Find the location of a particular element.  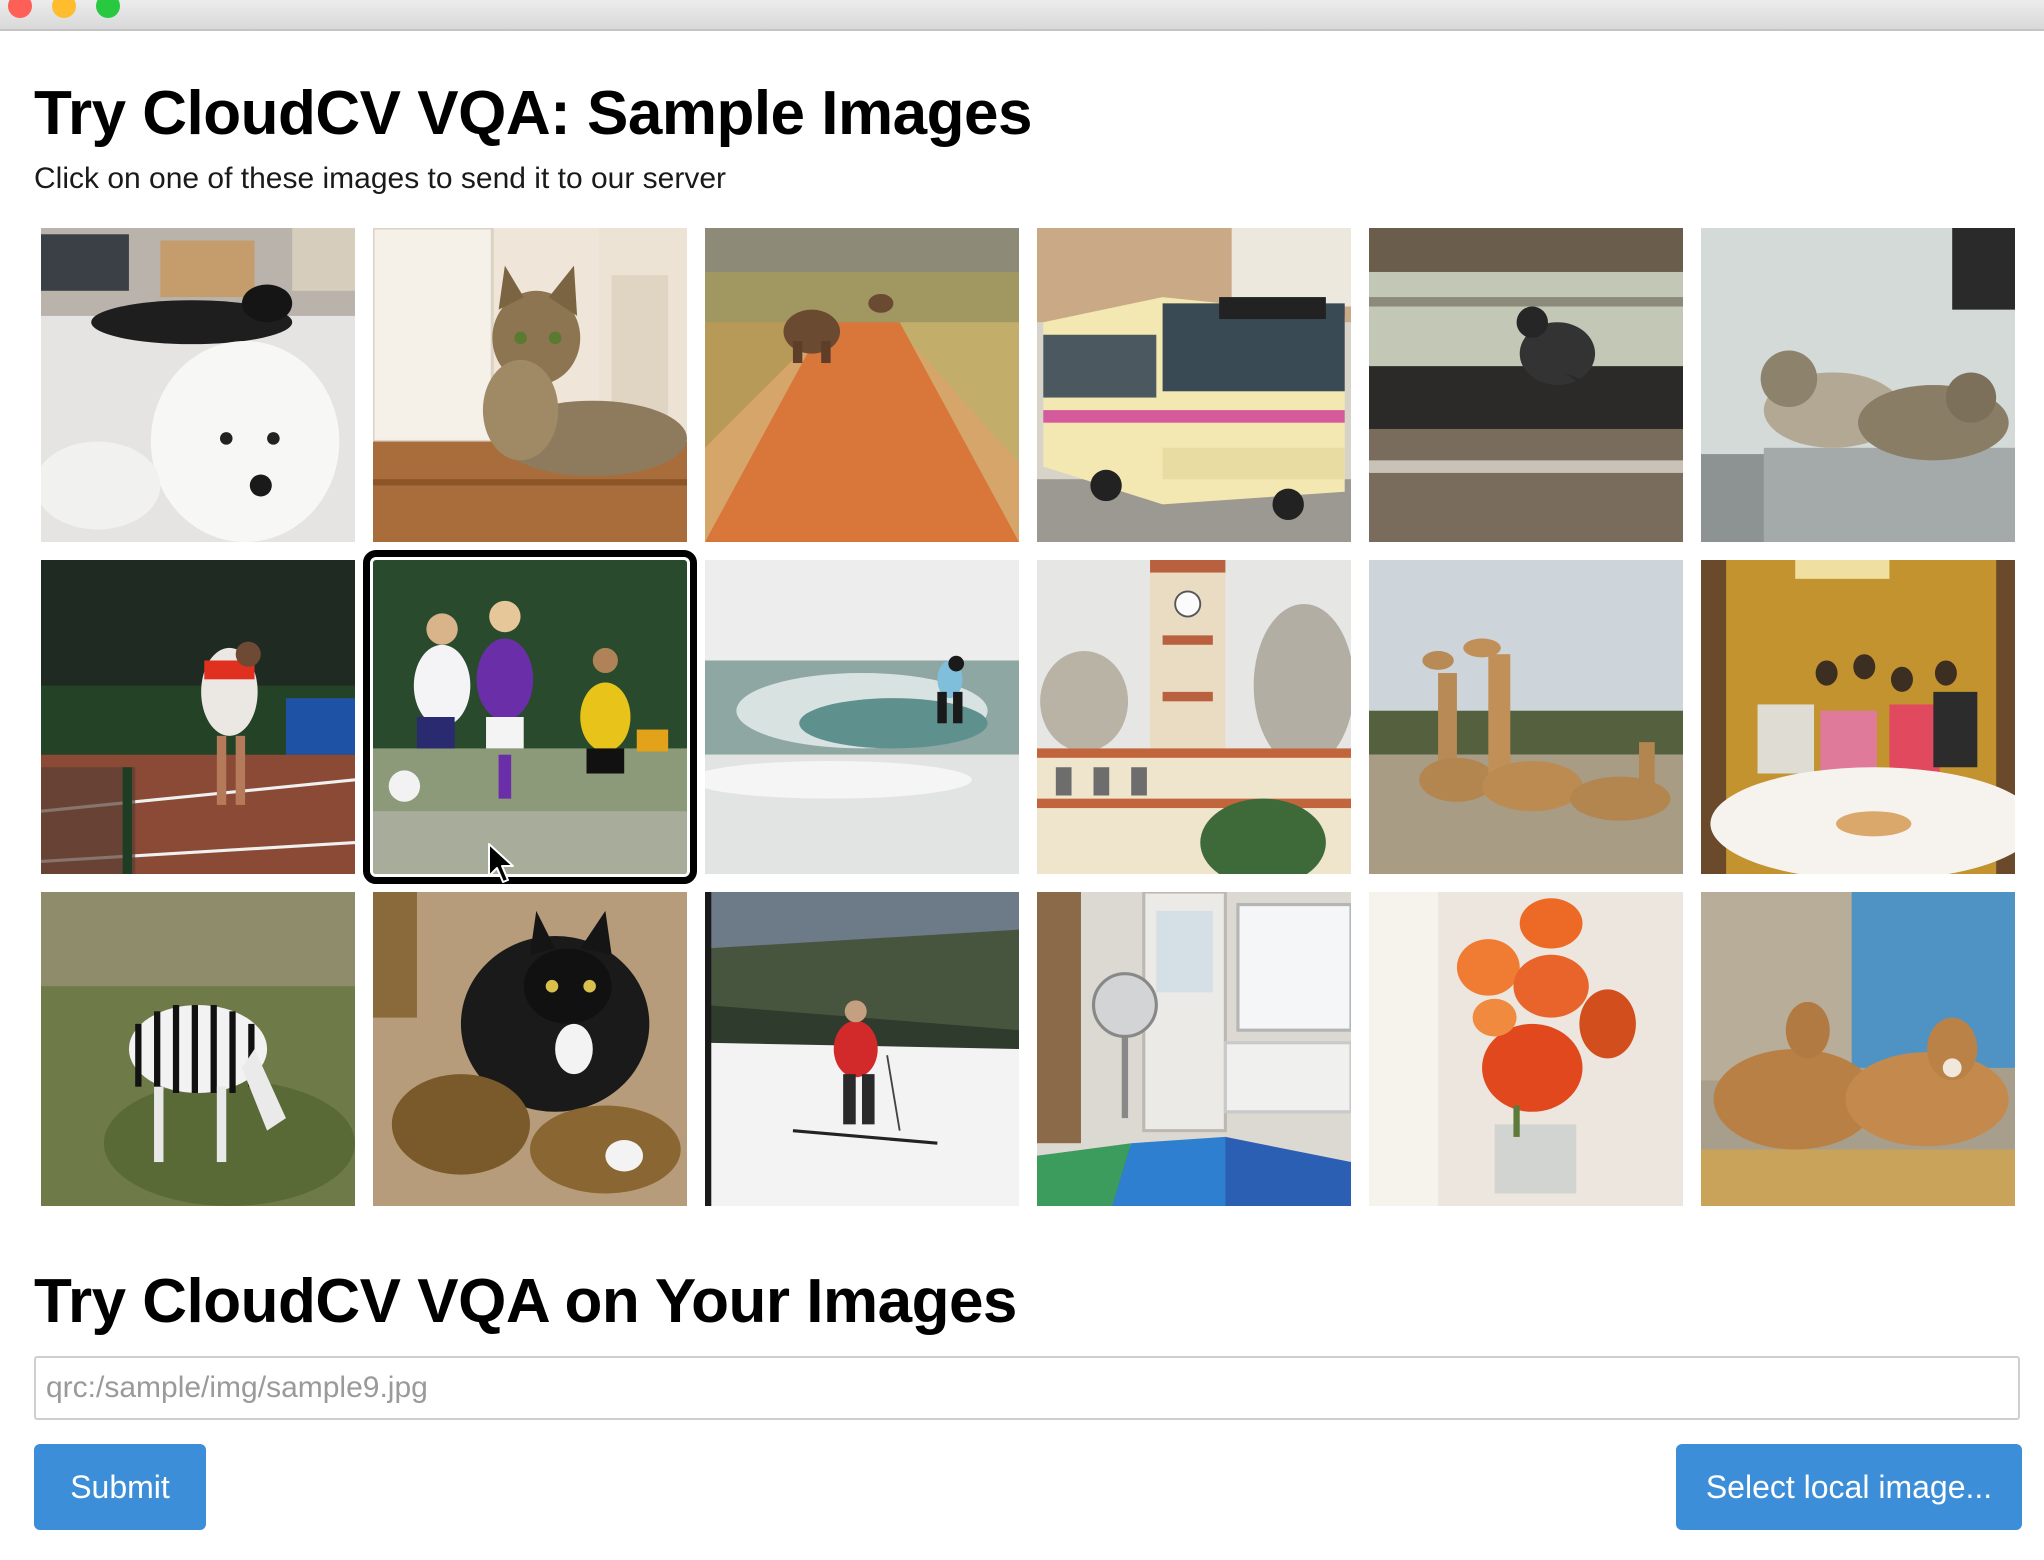

cat-on-floor-image is located at coordinates (530, 385).